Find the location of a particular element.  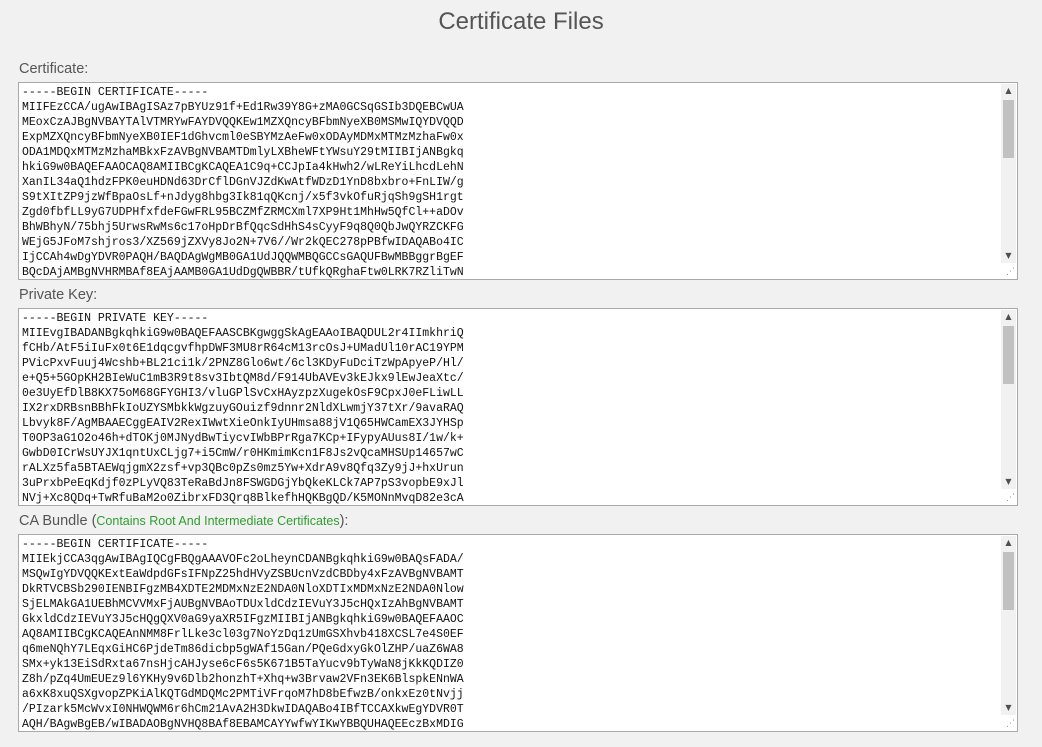

ca-bundle-label-text: CA Bundle is located at coordinates (53, 521).